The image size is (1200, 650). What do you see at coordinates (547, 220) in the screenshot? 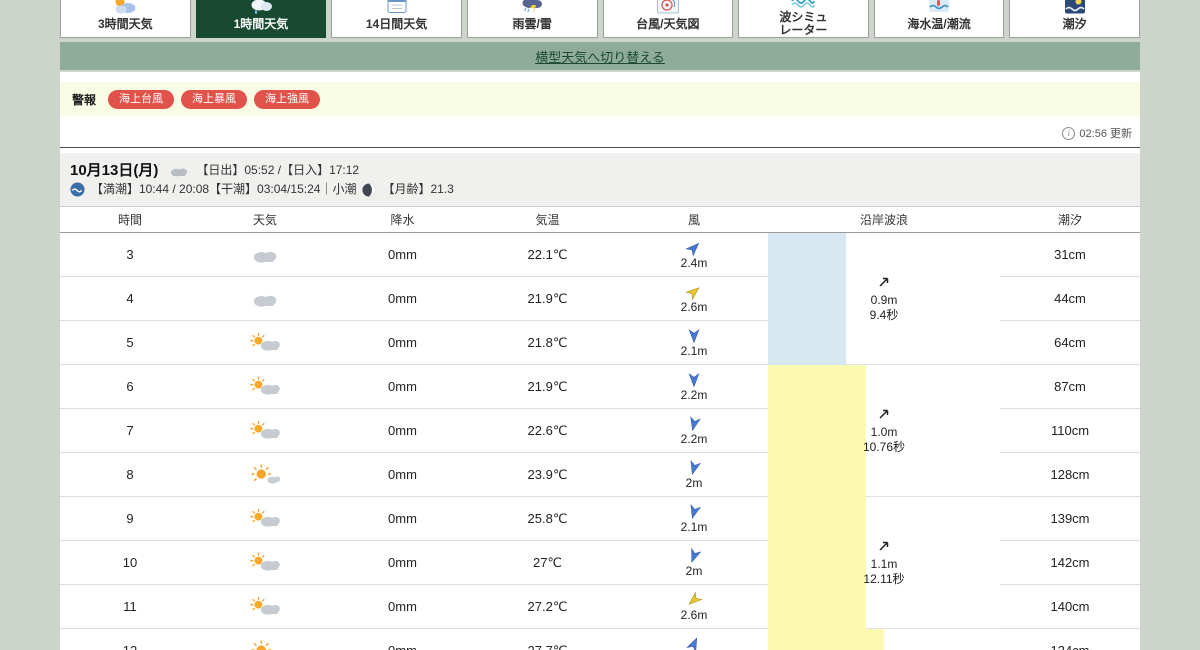
I see `column-header-3: 気温` at bounding box center [547, 220].